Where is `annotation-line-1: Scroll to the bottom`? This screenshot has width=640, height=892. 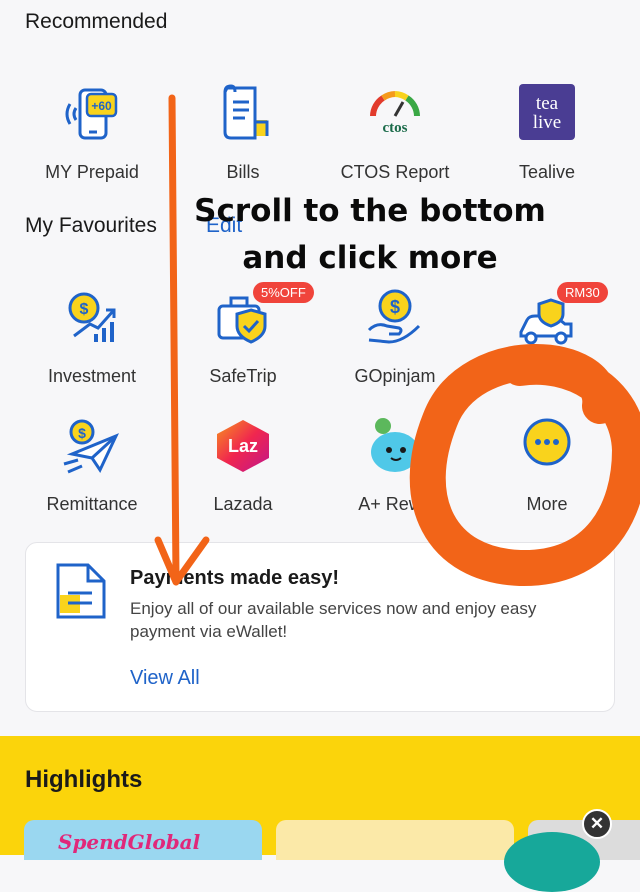 annotation-line-1: Scroll to the bottom is located at coordinates (370, 211).